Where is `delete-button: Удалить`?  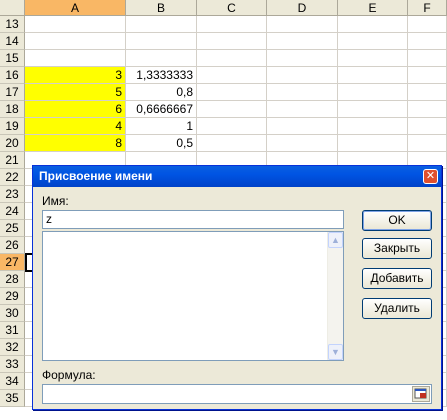
delete-button: Удалить is located at coordinates (397, 308).